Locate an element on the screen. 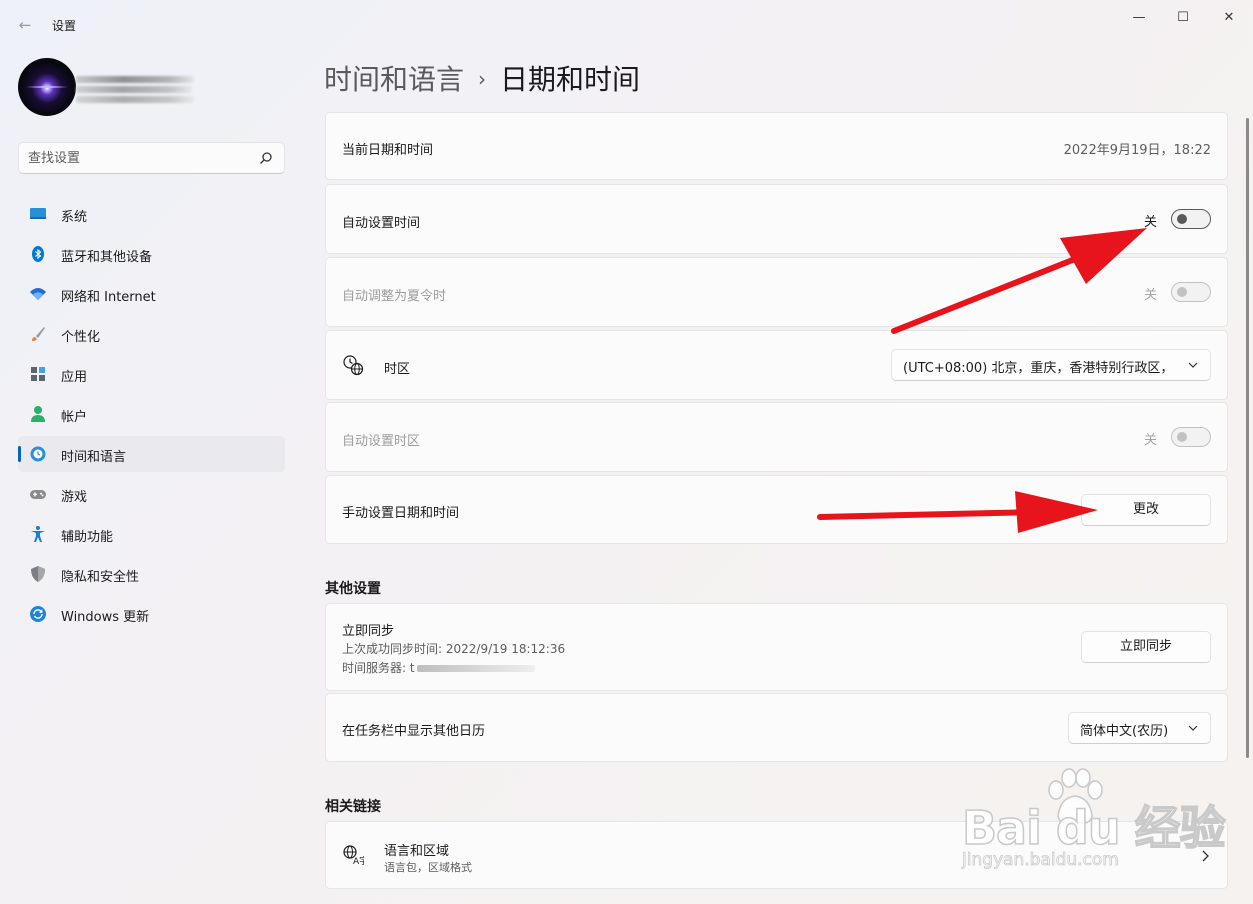  auto-time-state: 关 is located at coordinates (1150, 222).